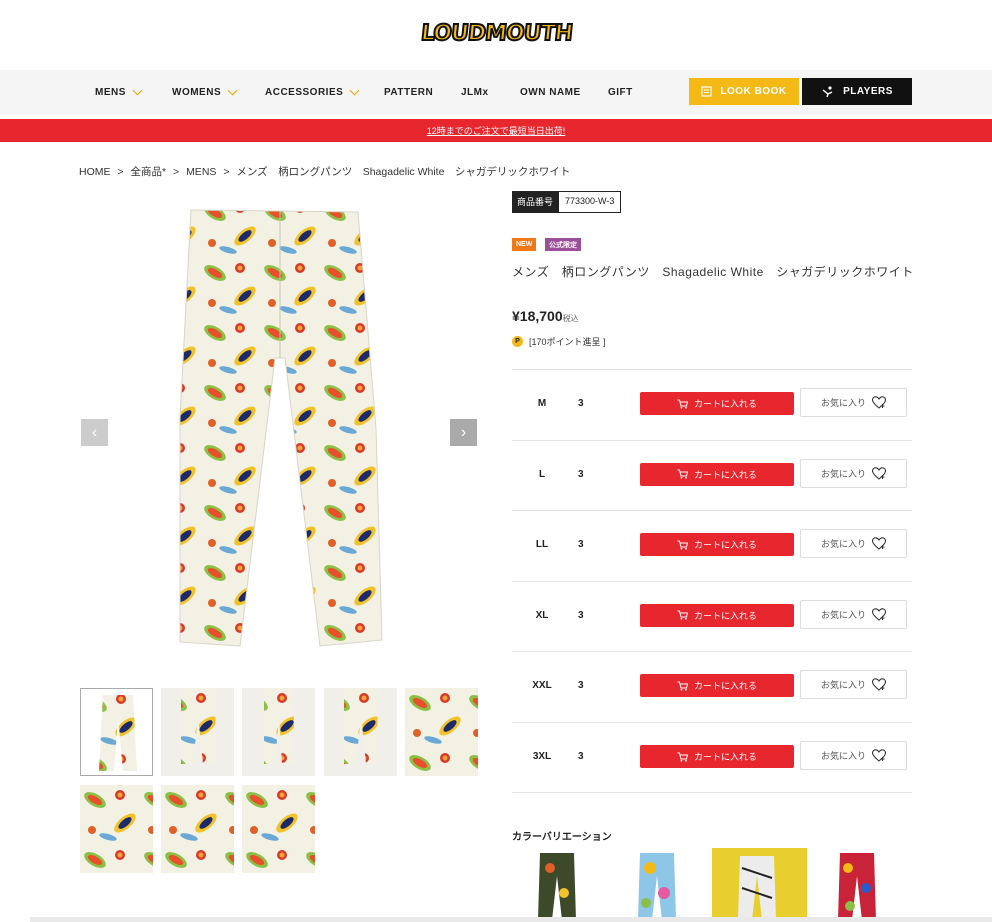 The width and height of the screenshot is (992, 922). I want to click on nav-mens: MENS, so click(119, 92).